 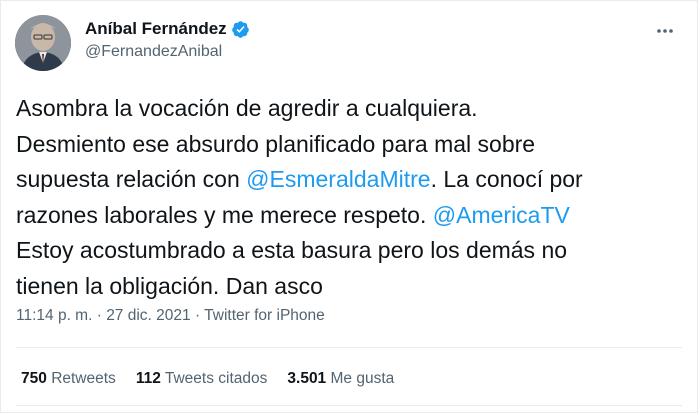 I want to click on mention-link-americatv: @AmericaTV, so click(x=501, y=215).